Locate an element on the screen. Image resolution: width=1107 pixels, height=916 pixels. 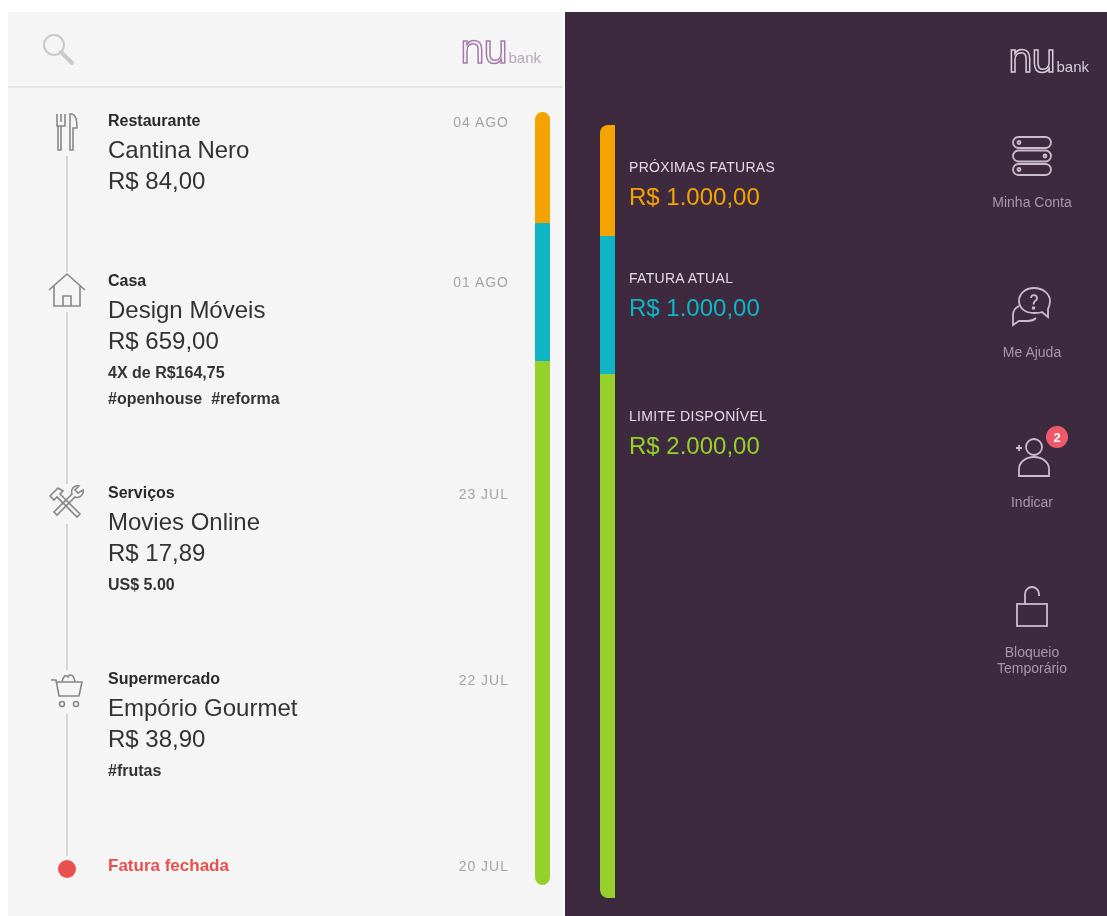
house-icon is located at coordinates (67, 290).